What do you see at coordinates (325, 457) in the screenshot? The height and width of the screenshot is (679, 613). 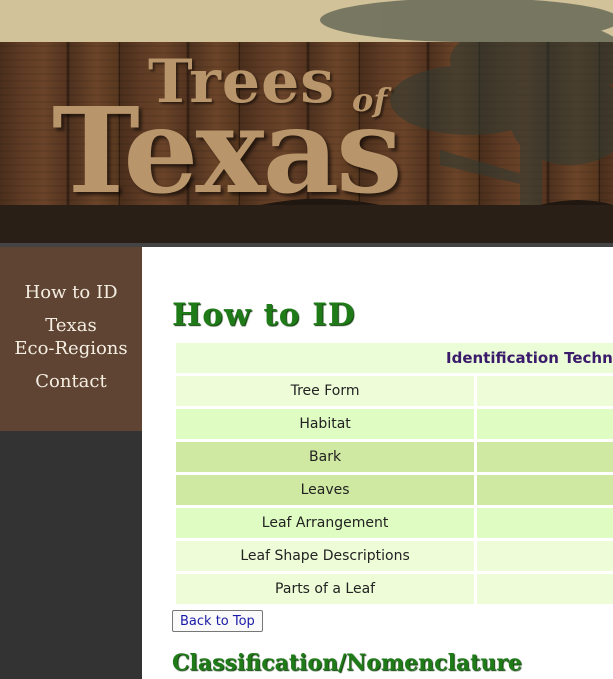 I see `row-link-bark: Bark` at bounding box center [325, 457].